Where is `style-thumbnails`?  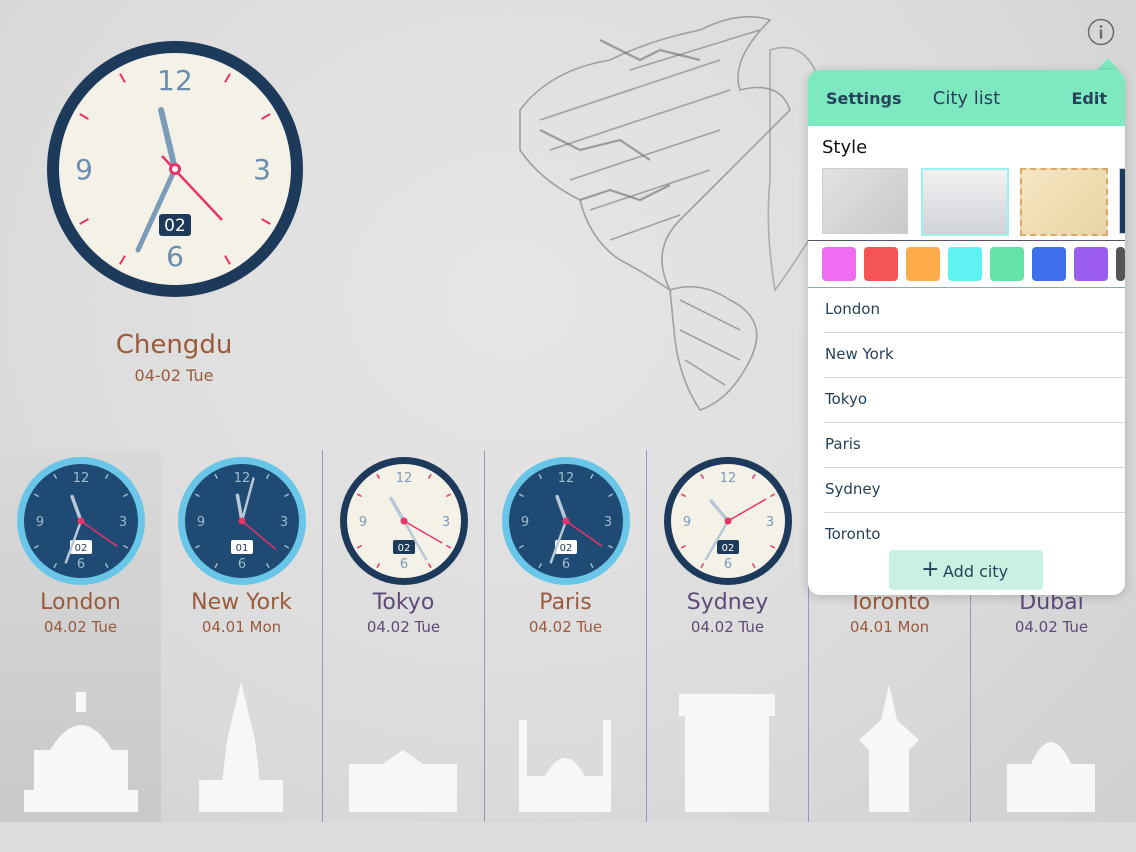
style-thumbnails is located at coordinates (973, 202).